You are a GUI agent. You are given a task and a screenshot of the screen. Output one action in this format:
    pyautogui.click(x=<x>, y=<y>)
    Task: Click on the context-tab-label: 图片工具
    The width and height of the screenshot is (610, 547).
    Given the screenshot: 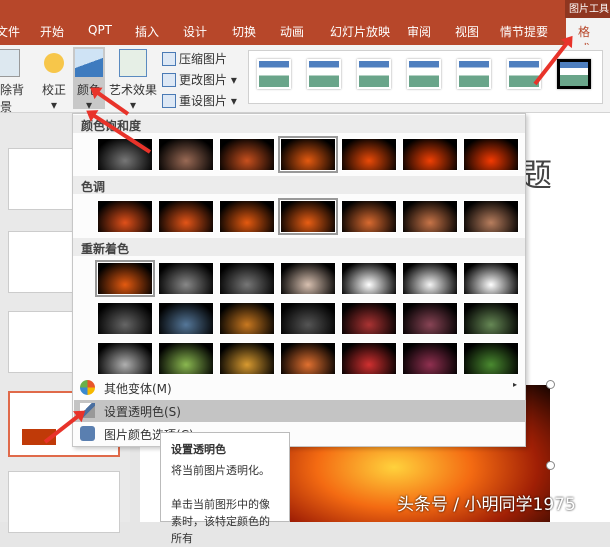 What is the action you would take?
    pyautogui.click(x=587, y=9)
    